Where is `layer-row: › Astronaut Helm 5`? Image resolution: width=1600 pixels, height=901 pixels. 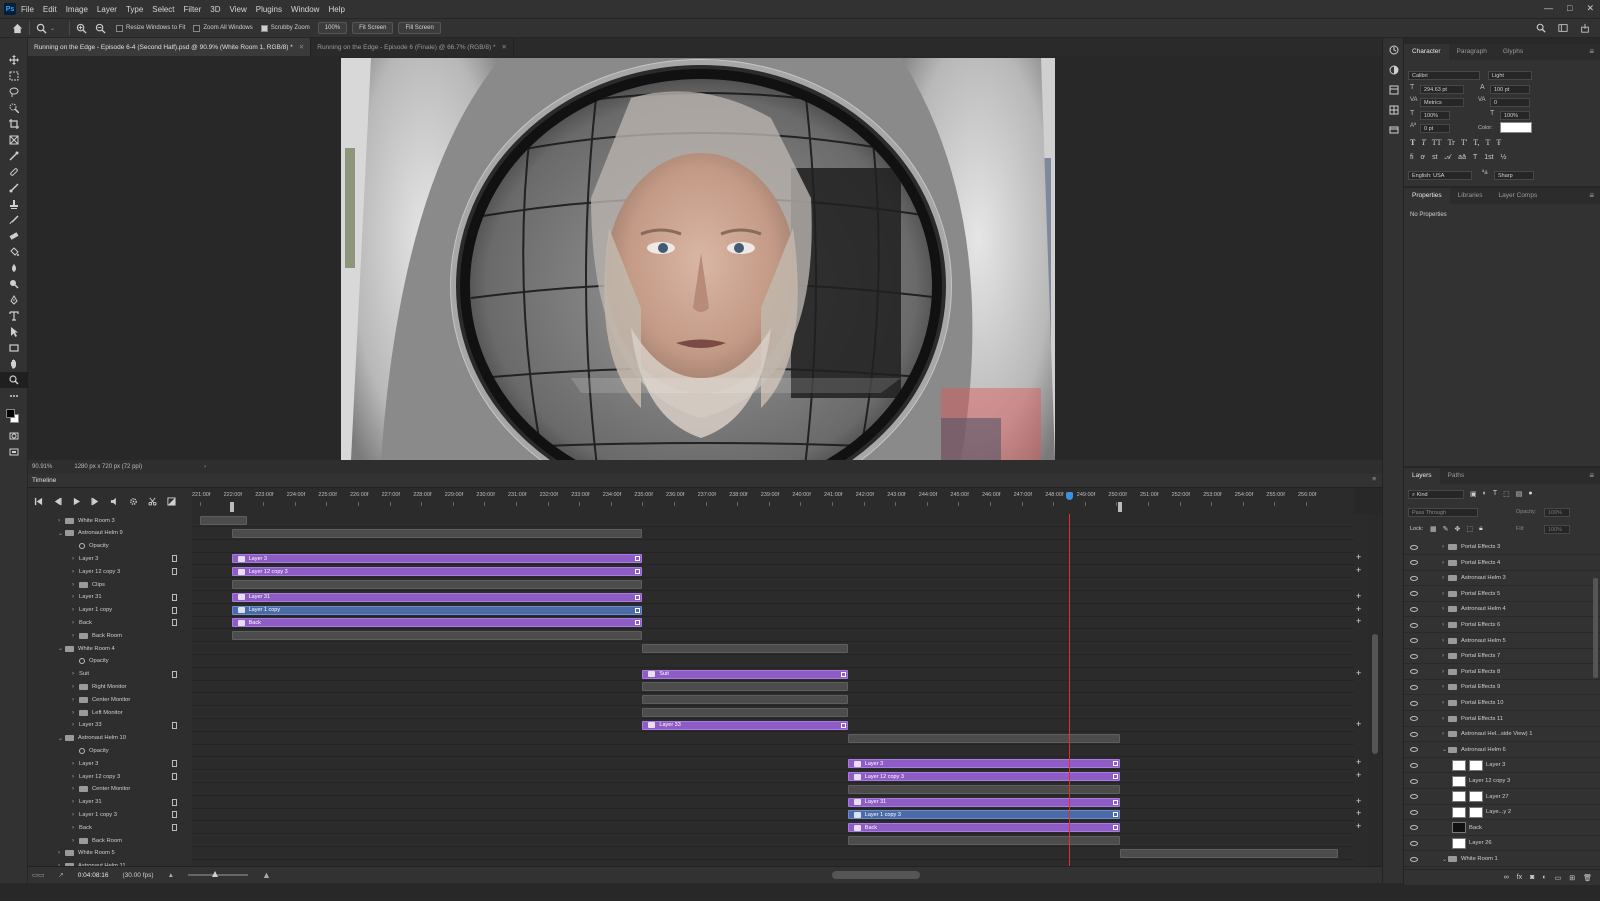
layer-row: › Astronaut Helm 5 is located at coordinates (1502, 641).